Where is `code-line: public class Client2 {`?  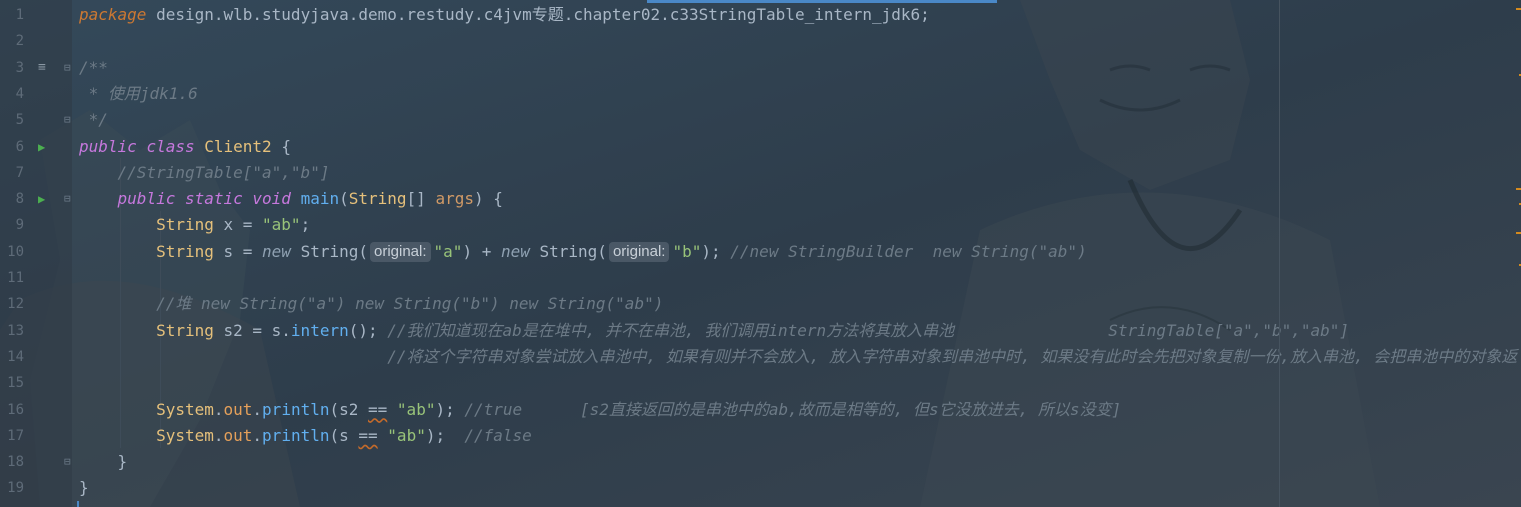
code-line: public class Client2 { is located at coordinates (185, 147).